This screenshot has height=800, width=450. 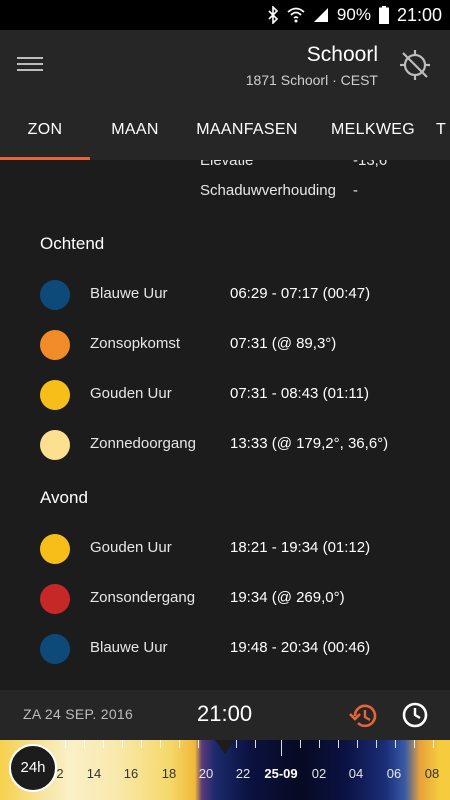 I want to click on hamburger-menu-icon, so click(x=30, y=64).